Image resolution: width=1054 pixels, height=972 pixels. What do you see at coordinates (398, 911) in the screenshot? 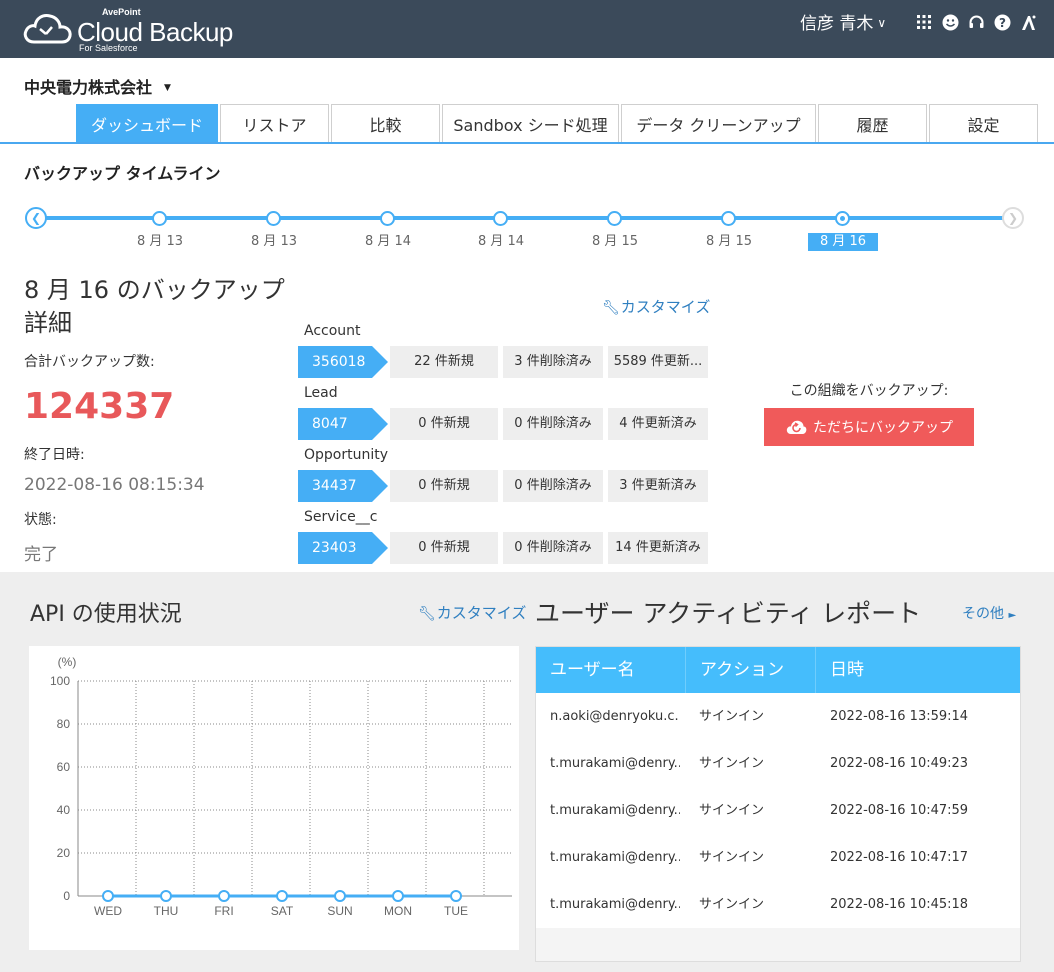
I see `x-tick-label: MON` at bounding box center [398, 911].